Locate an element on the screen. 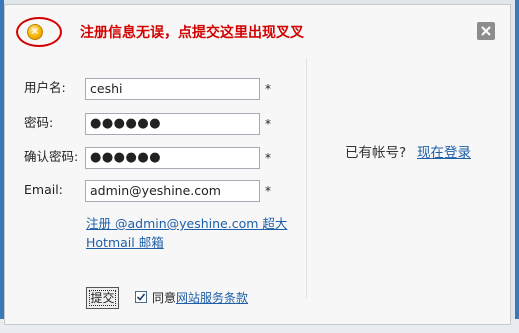 The height and width of the screenshot is (333, 519). agree-checkbox is located at coordinates (141, 297).